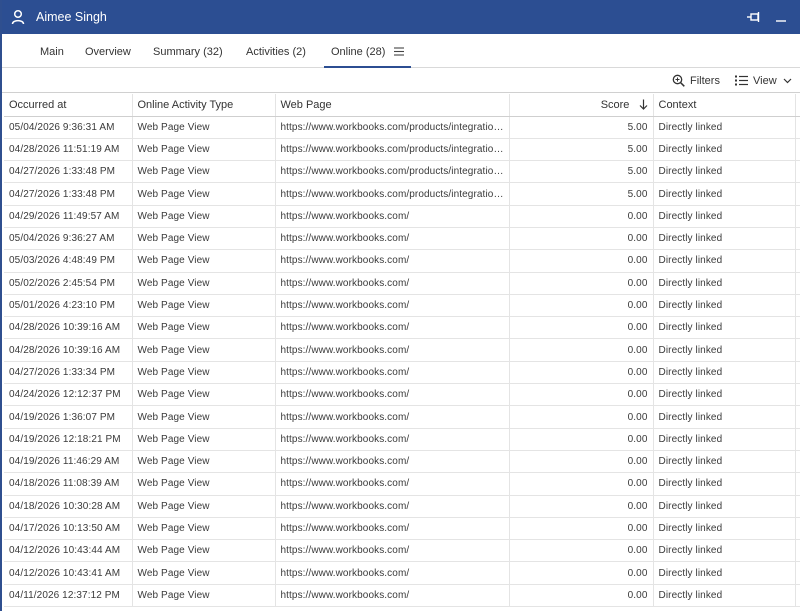  I want to click on cell-occurred-at: 04/19/2026 12:18:21 PM, so click(68, 439).